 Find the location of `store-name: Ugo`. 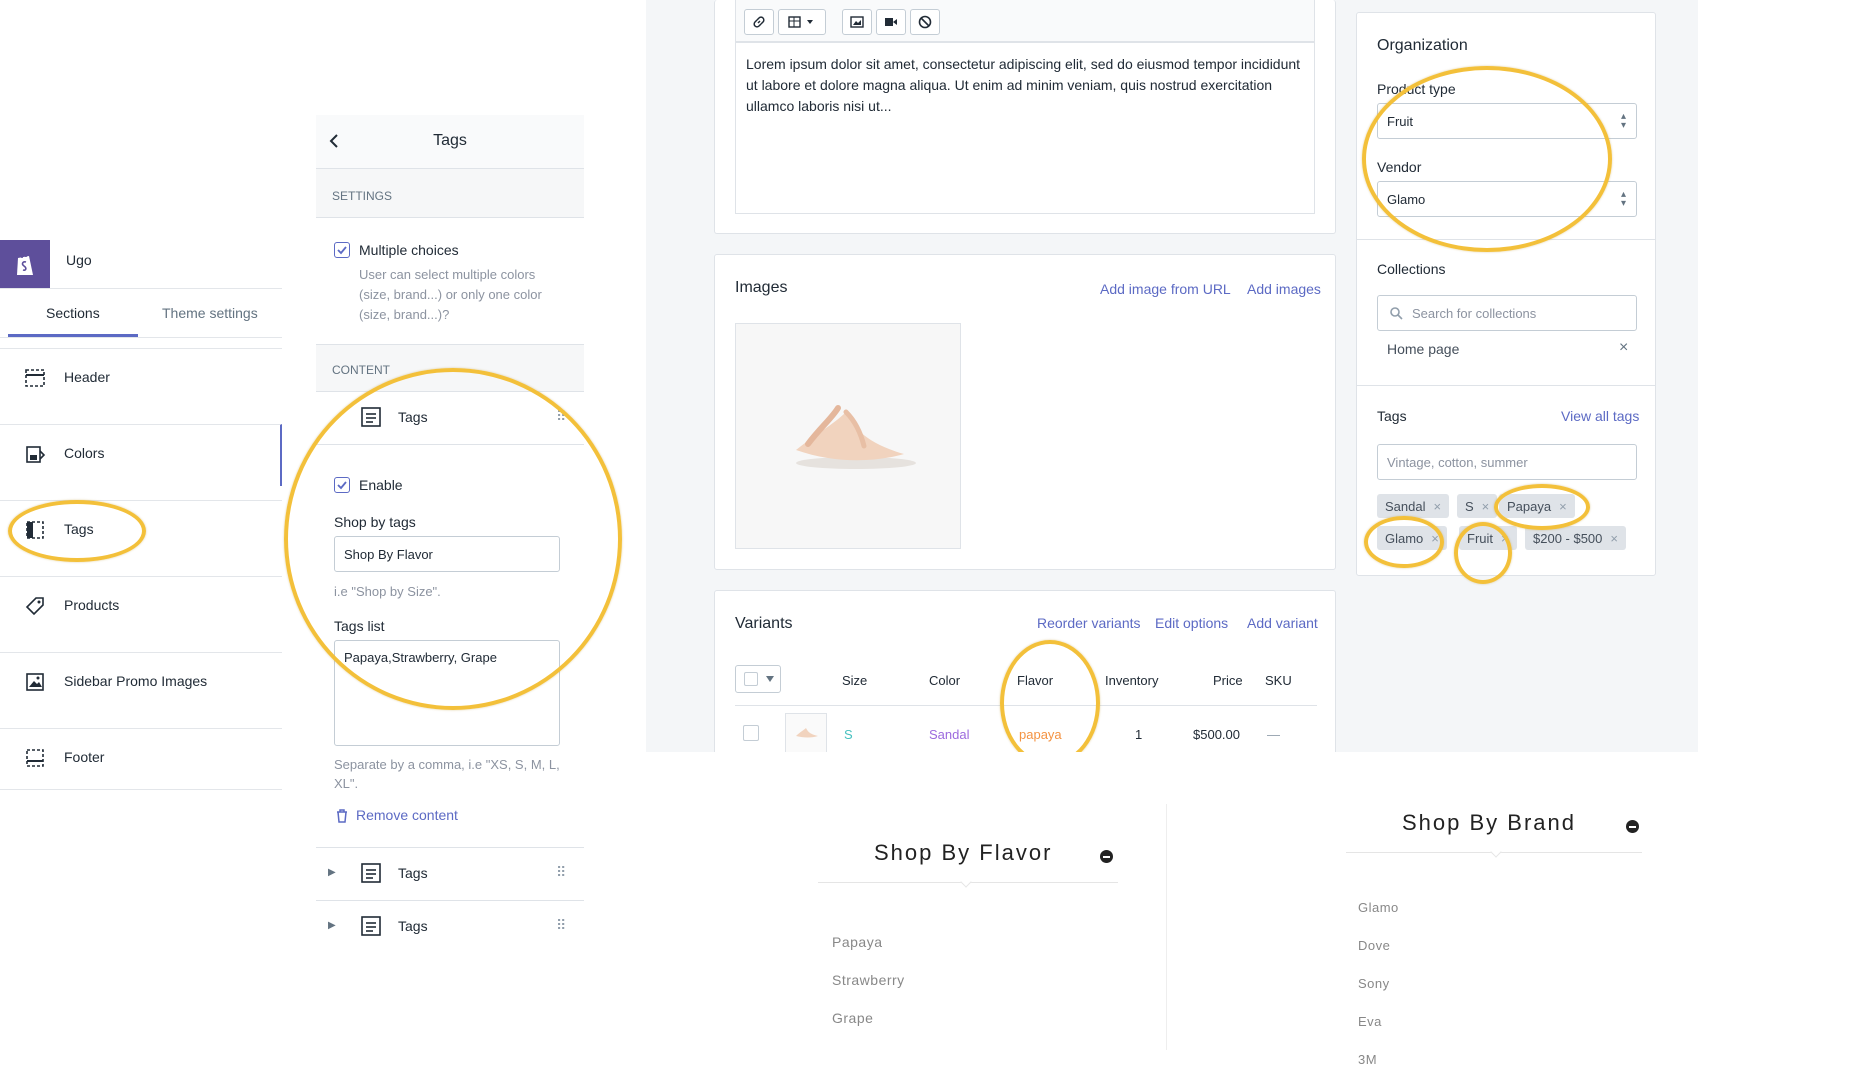

store-name: Ugo is located at coordinates (79, 260).